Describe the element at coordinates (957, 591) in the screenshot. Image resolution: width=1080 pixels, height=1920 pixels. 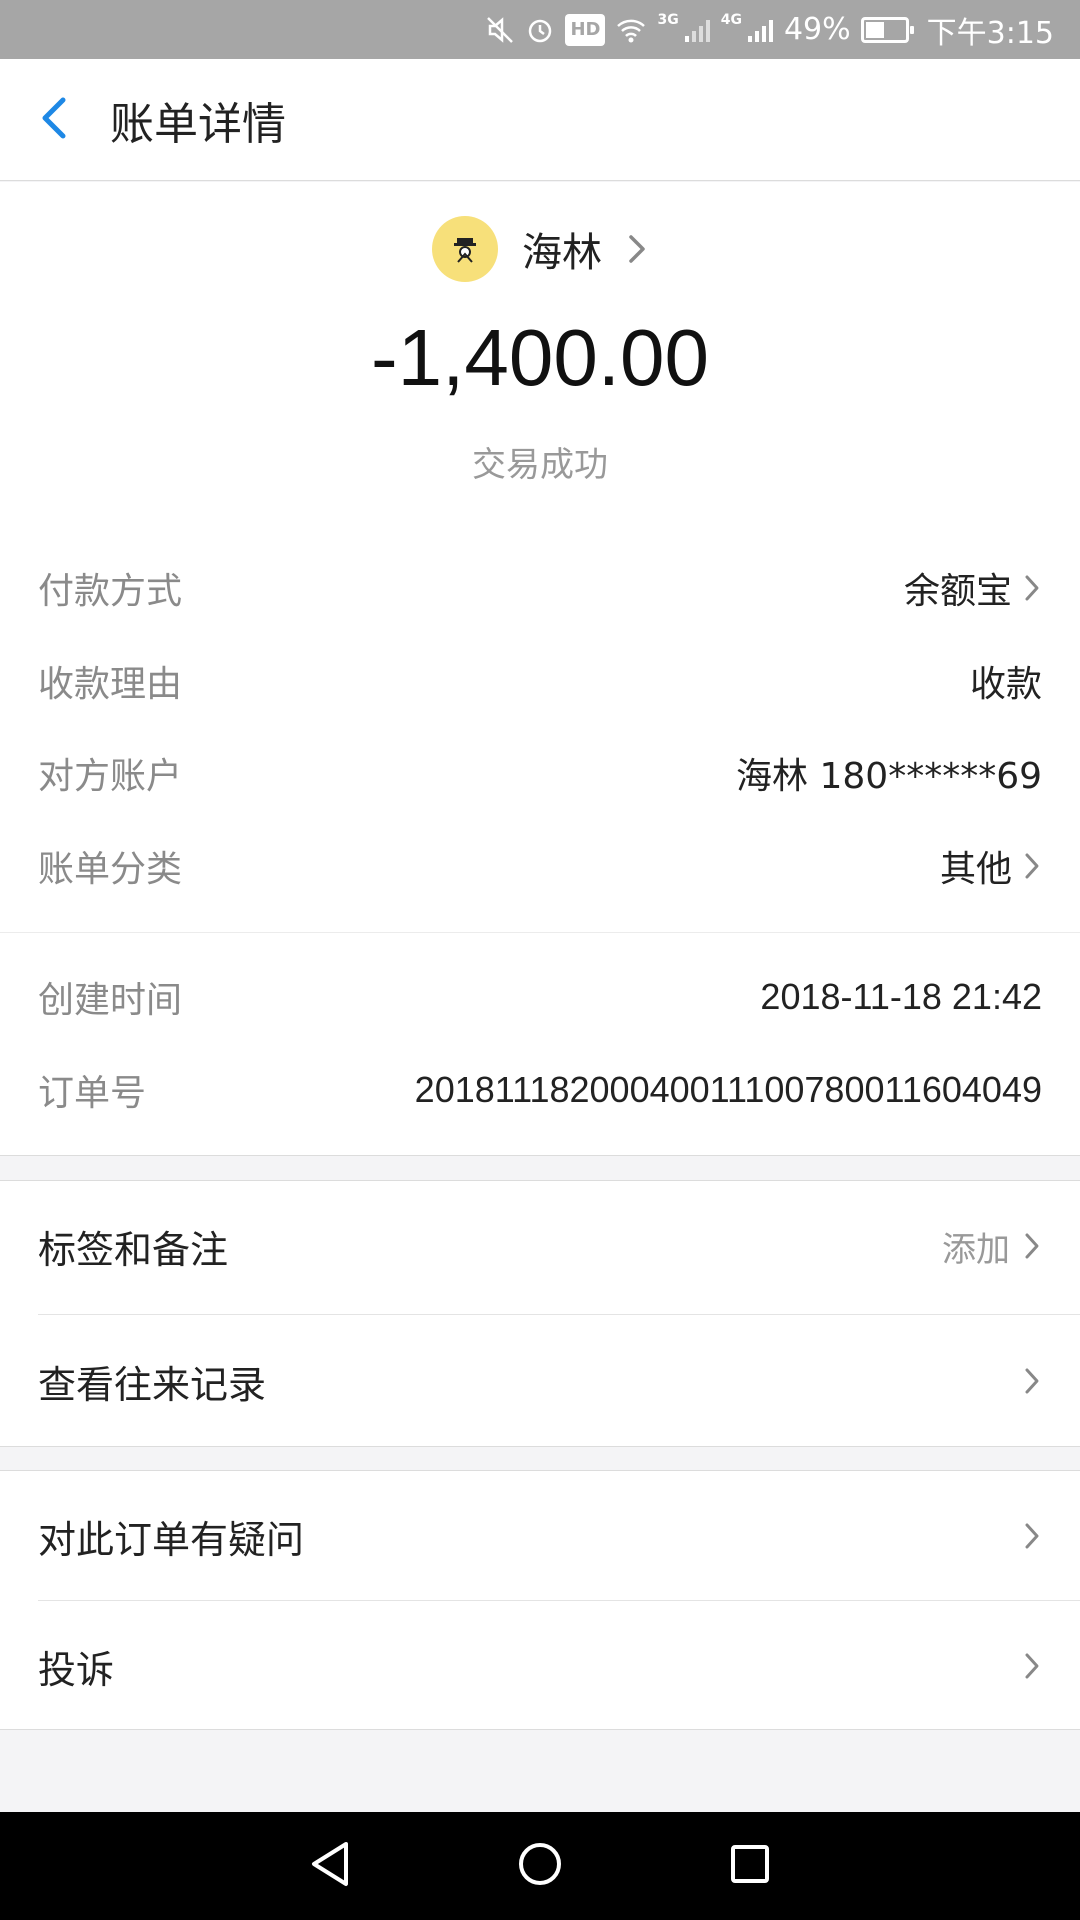
I see `detail-value: 余额宝` at that location.